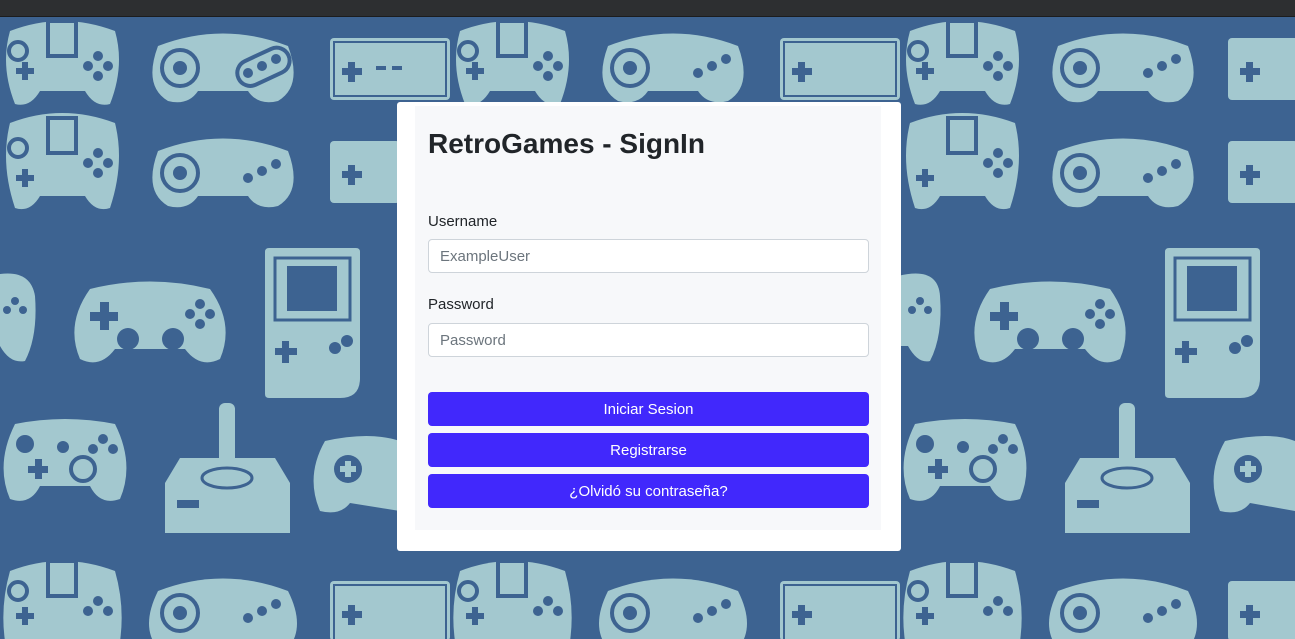  Describe the element at coordinates (461, 304) in the screenshot. I see `password-label: Password` at that location.